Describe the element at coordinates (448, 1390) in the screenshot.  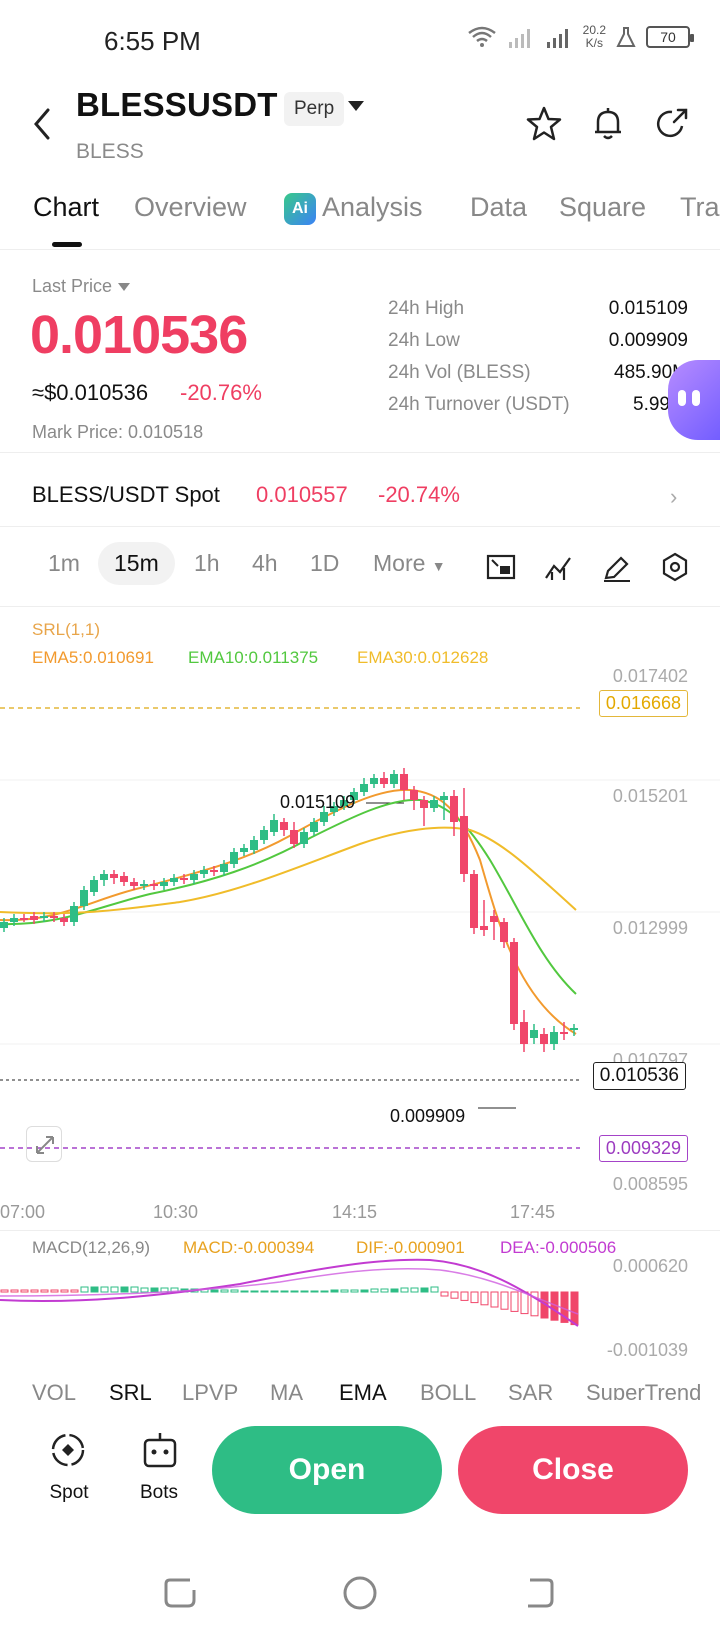
I see `ind-boll: BOLL` at that location.